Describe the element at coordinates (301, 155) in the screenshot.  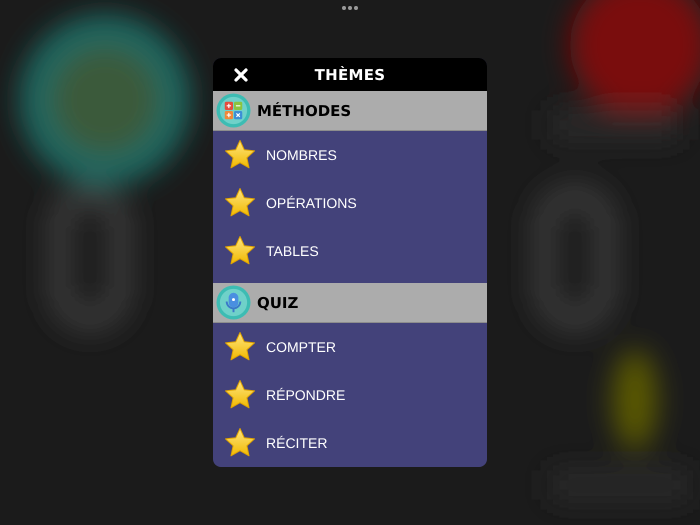
I see `item-label: NOMBRES` at that location.